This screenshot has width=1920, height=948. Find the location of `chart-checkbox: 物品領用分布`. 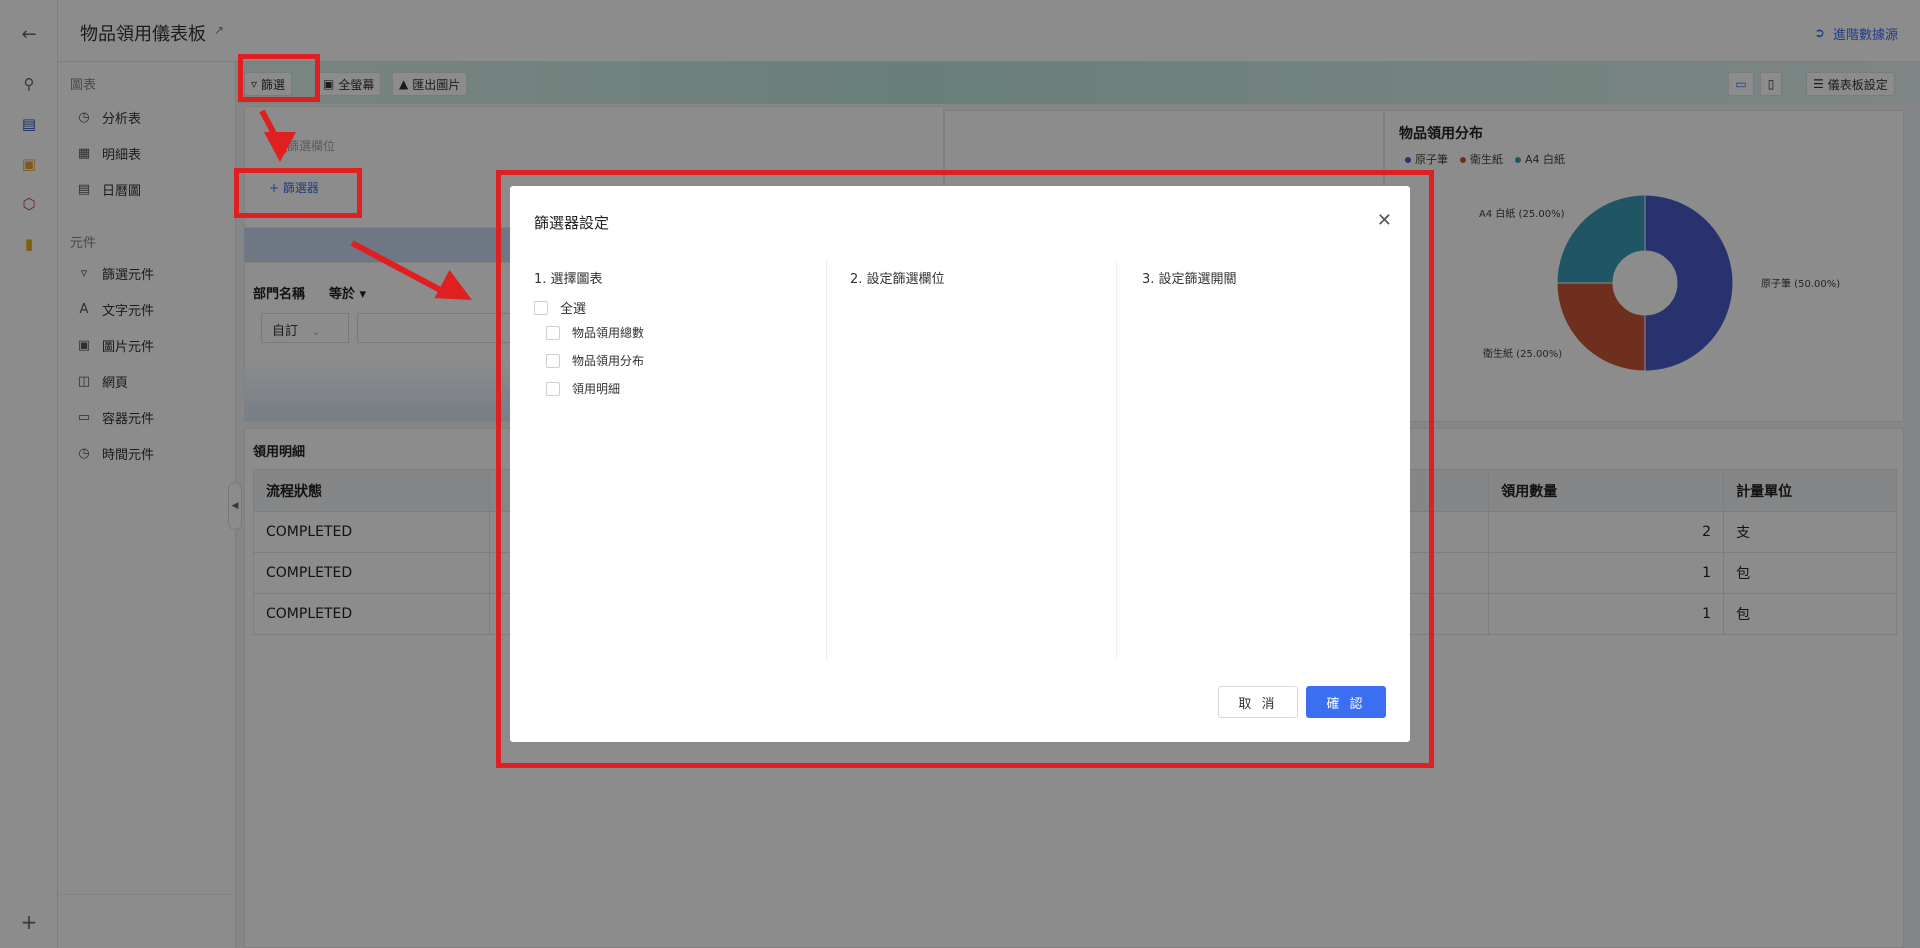

chart-checkbox: 物品領用分布 is located at coordinates (595, 360).